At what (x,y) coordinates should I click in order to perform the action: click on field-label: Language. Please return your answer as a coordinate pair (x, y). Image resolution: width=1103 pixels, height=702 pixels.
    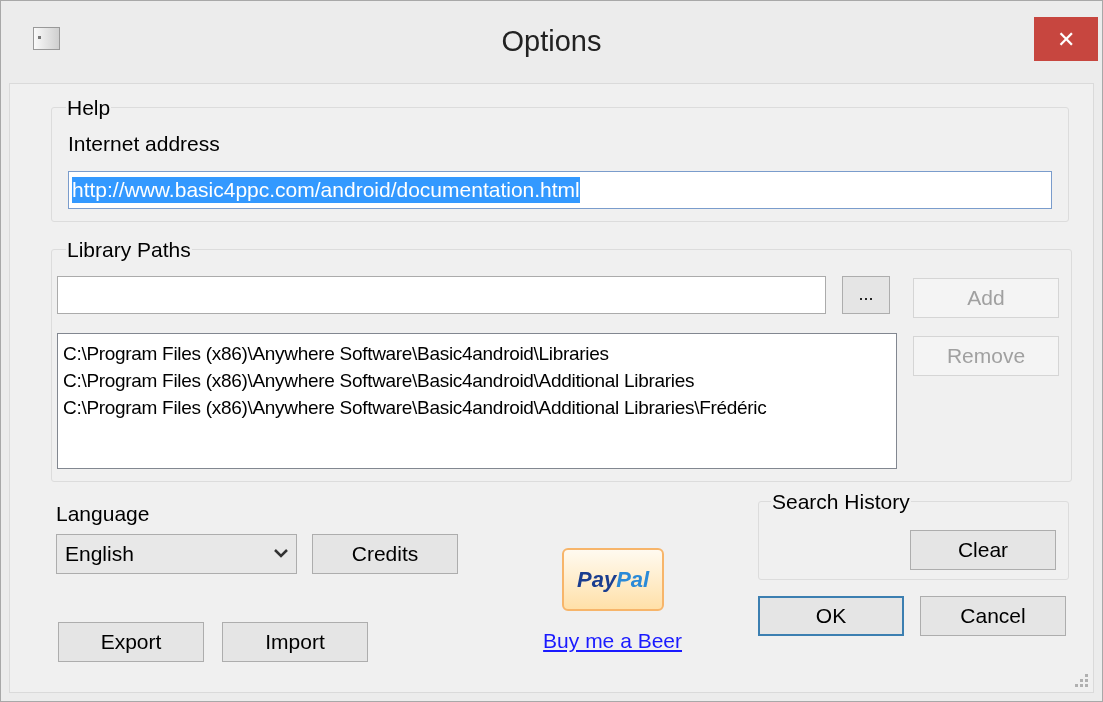
    Looking at the image, I should click on (103, 514).